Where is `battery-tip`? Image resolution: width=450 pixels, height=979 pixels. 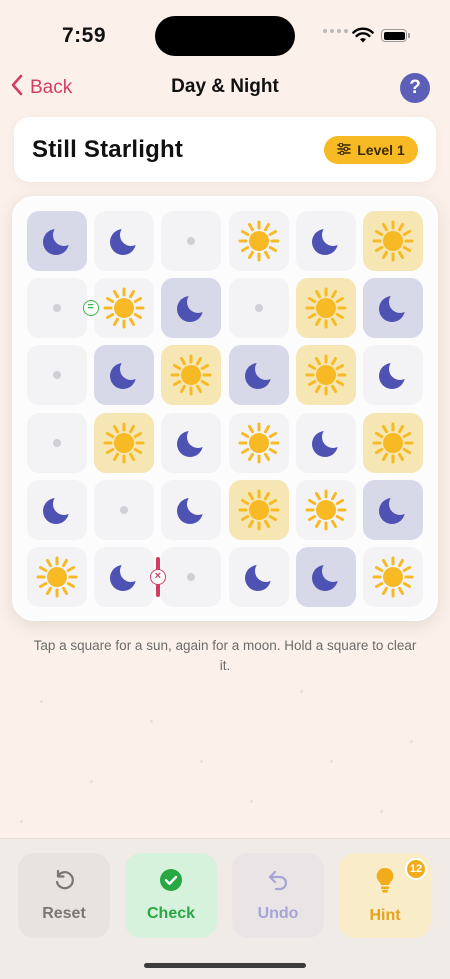 battery-tip is located at coordinates (409, 35).